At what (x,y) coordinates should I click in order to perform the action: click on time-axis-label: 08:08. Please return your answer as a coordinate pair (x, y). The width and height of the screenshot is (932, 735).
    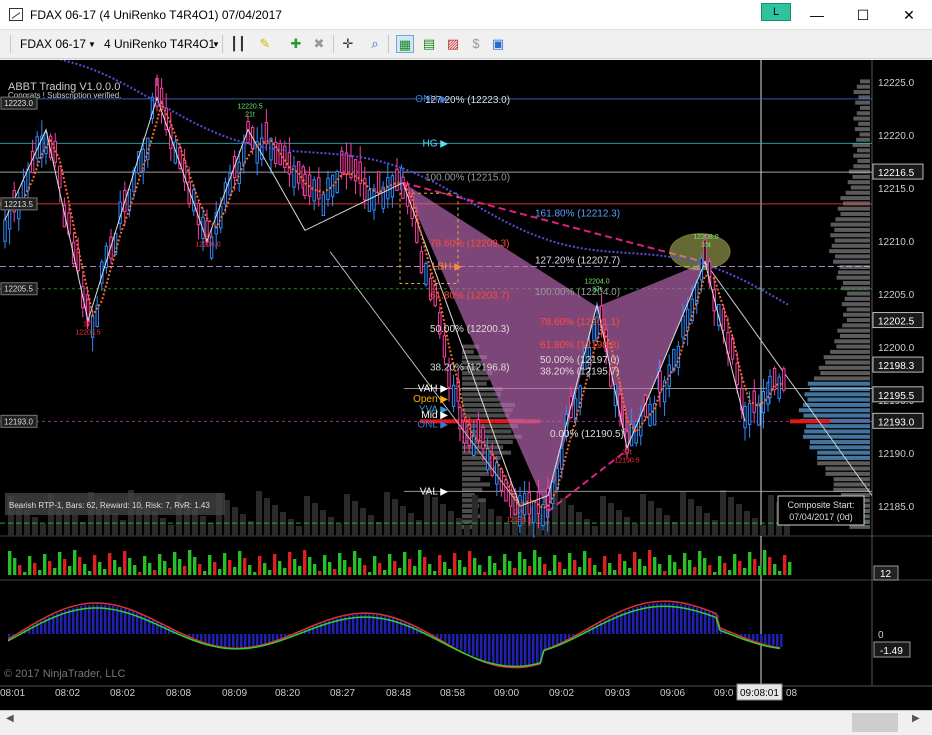
    Looking at the image, I should click on (178, 693).